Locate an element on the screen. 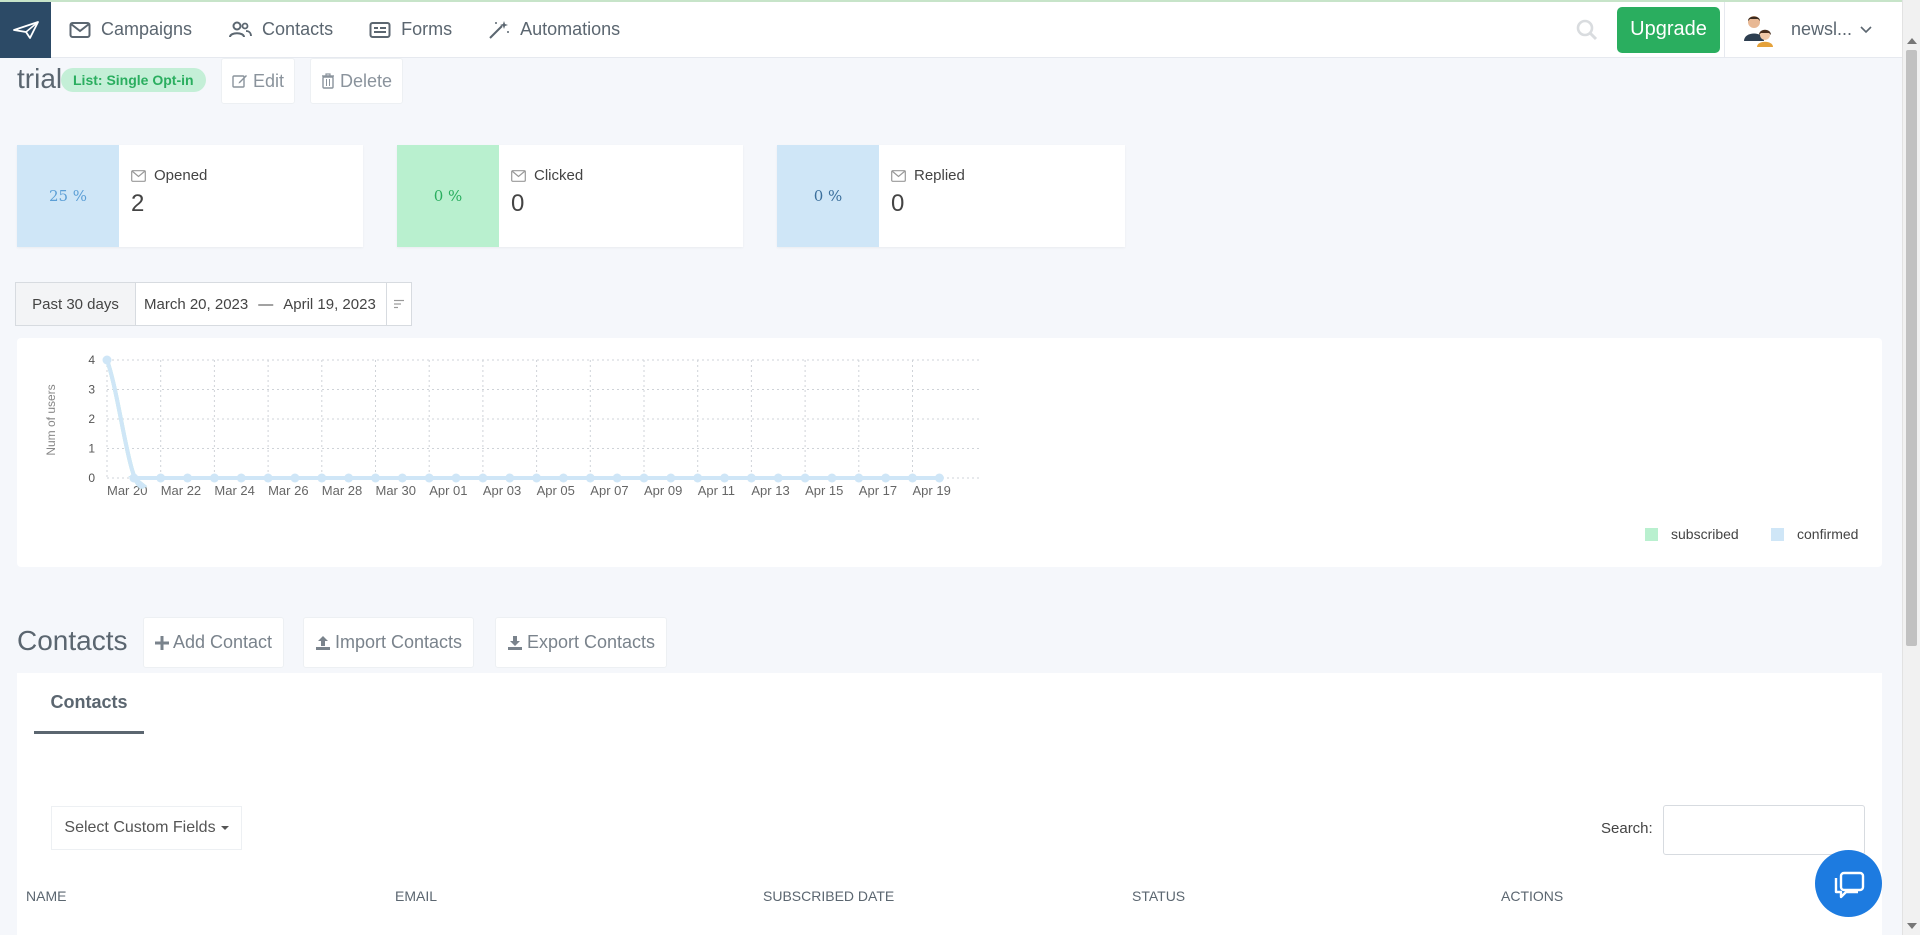 This screenshot has width=1920, height=935. nav-forms-label: Forms is located at coordinates (427, 29).